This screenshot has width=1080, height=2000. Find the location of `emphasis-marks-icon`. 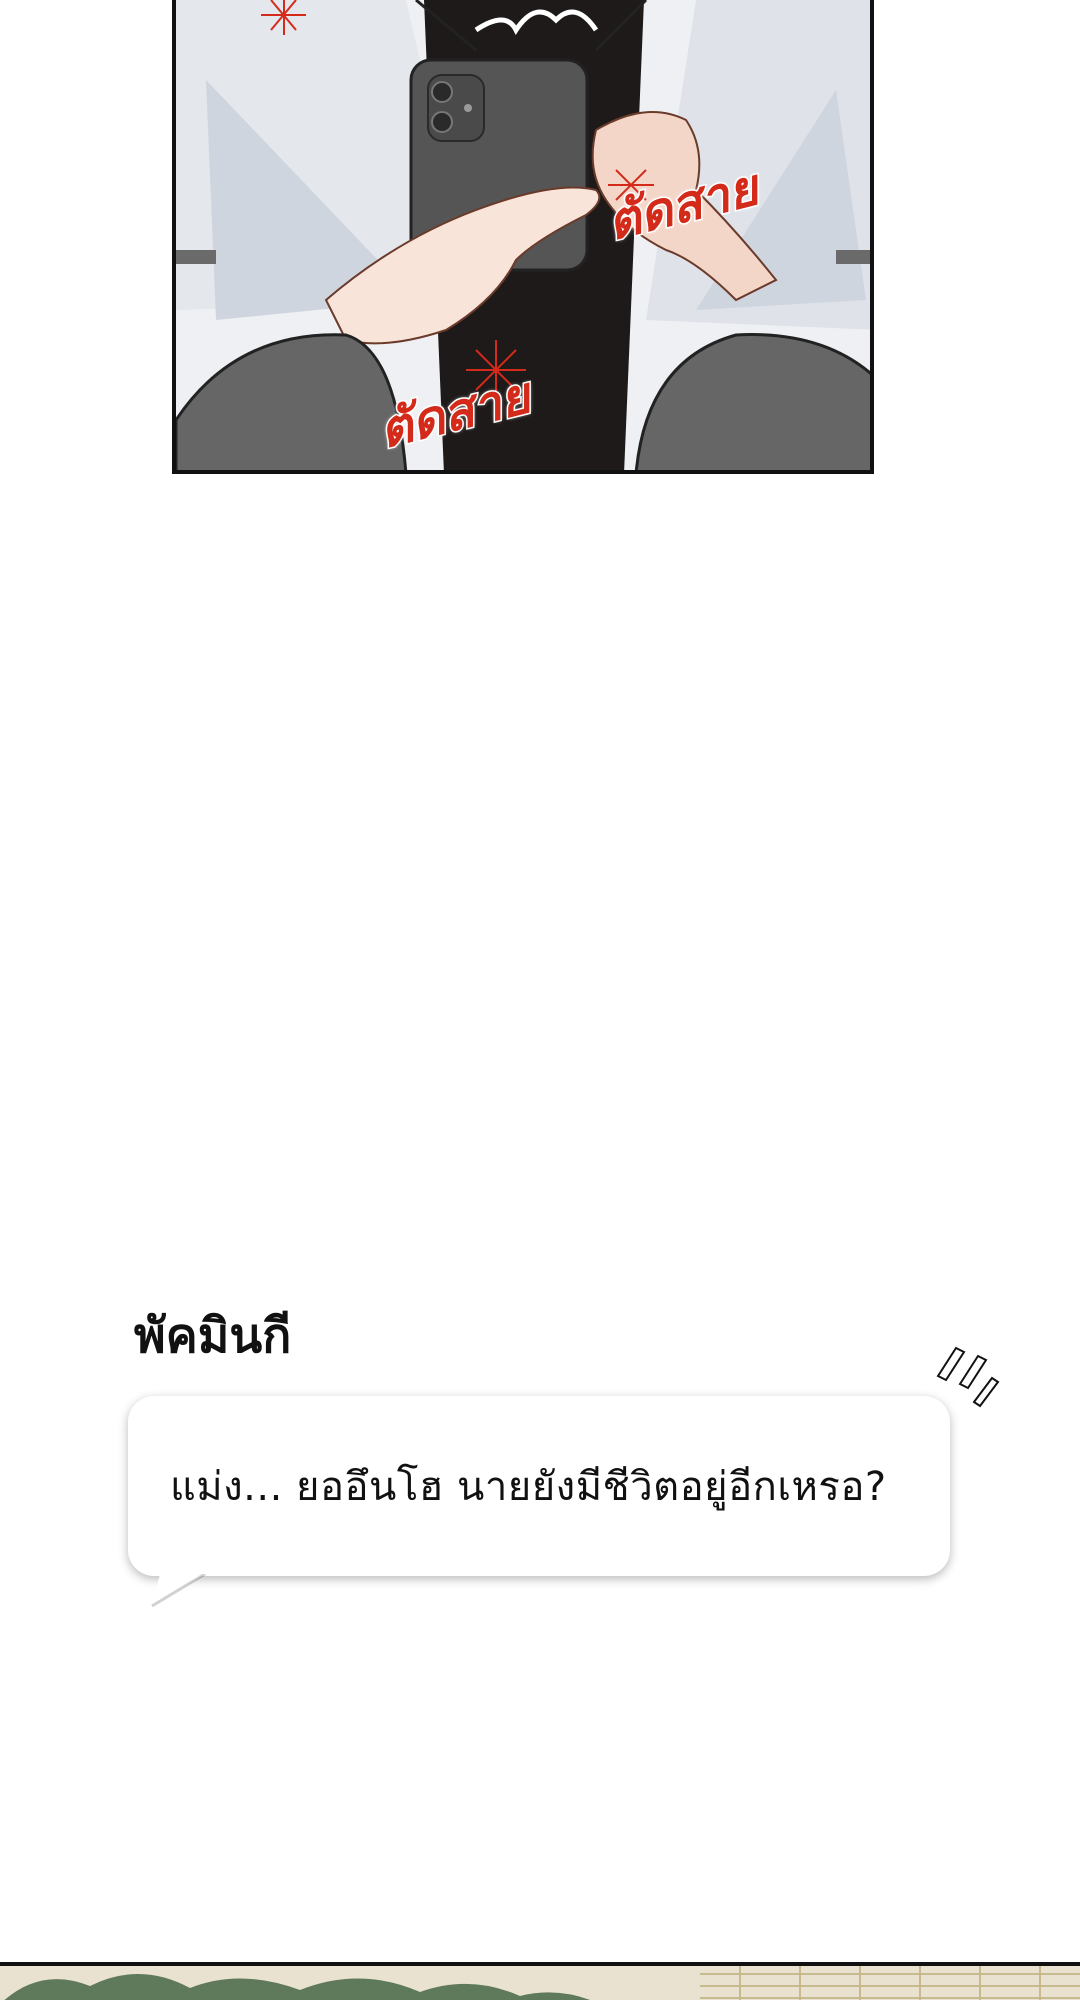

emphasis-marks-icon is located at coordinates (968, 1377).